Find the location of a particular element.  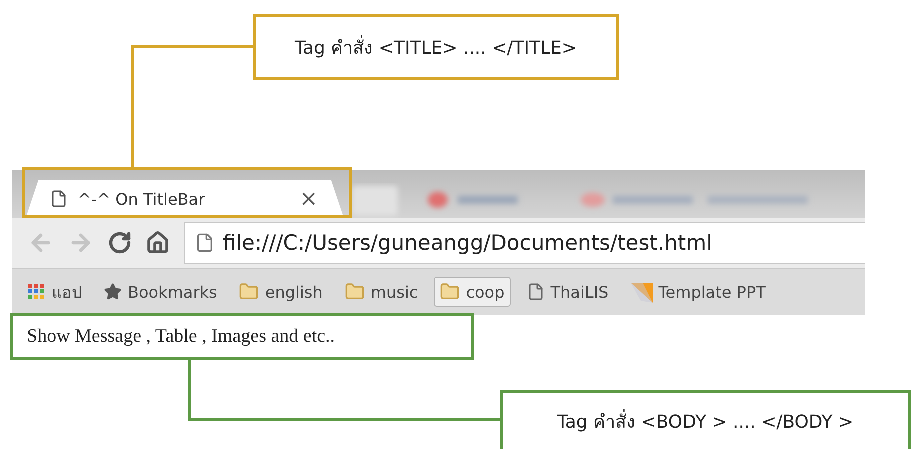

bookmark-item: music is located at coordinates (381, 292).